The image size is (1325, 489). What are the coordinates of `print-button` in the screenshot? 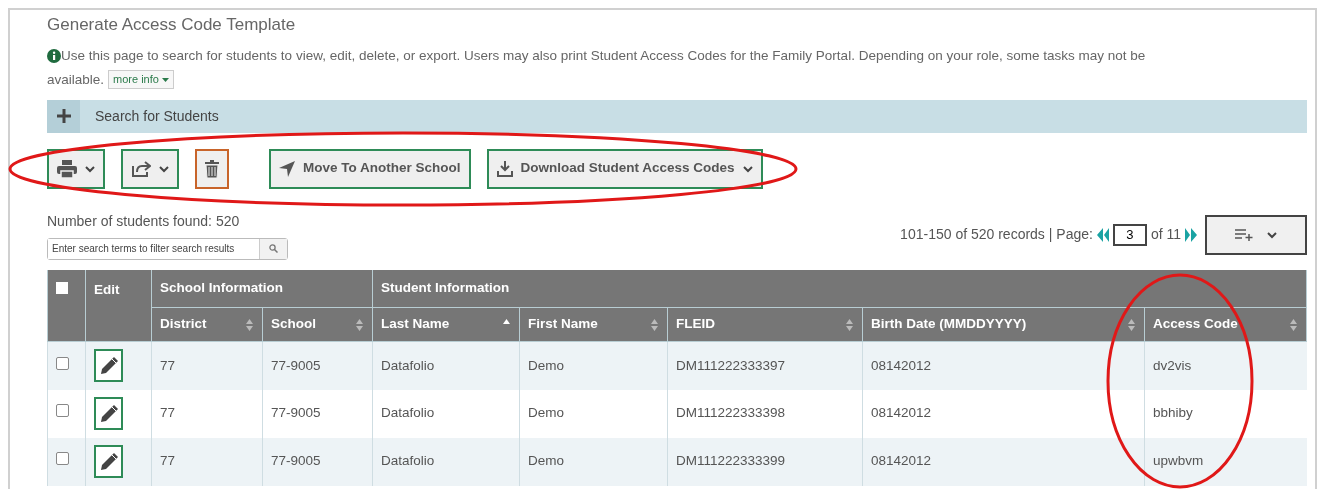 It's located at (76, 168).